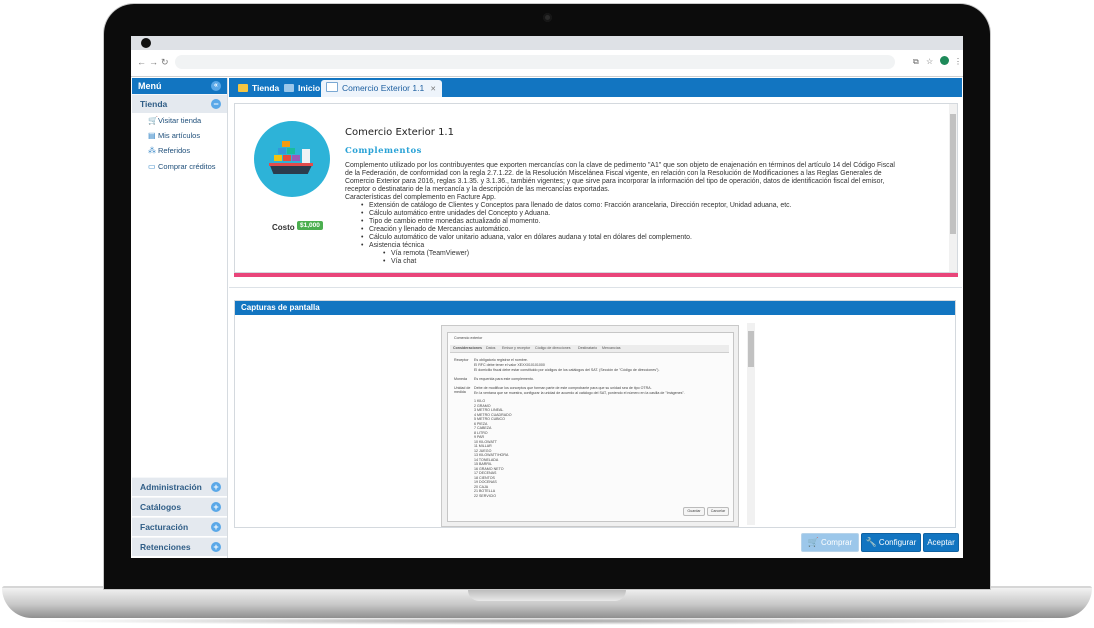  Describe the element at coordinates (501, 360) in the screenshot. I see `preview-row-text: Es obligatorio registrar el nombre.` at that location.